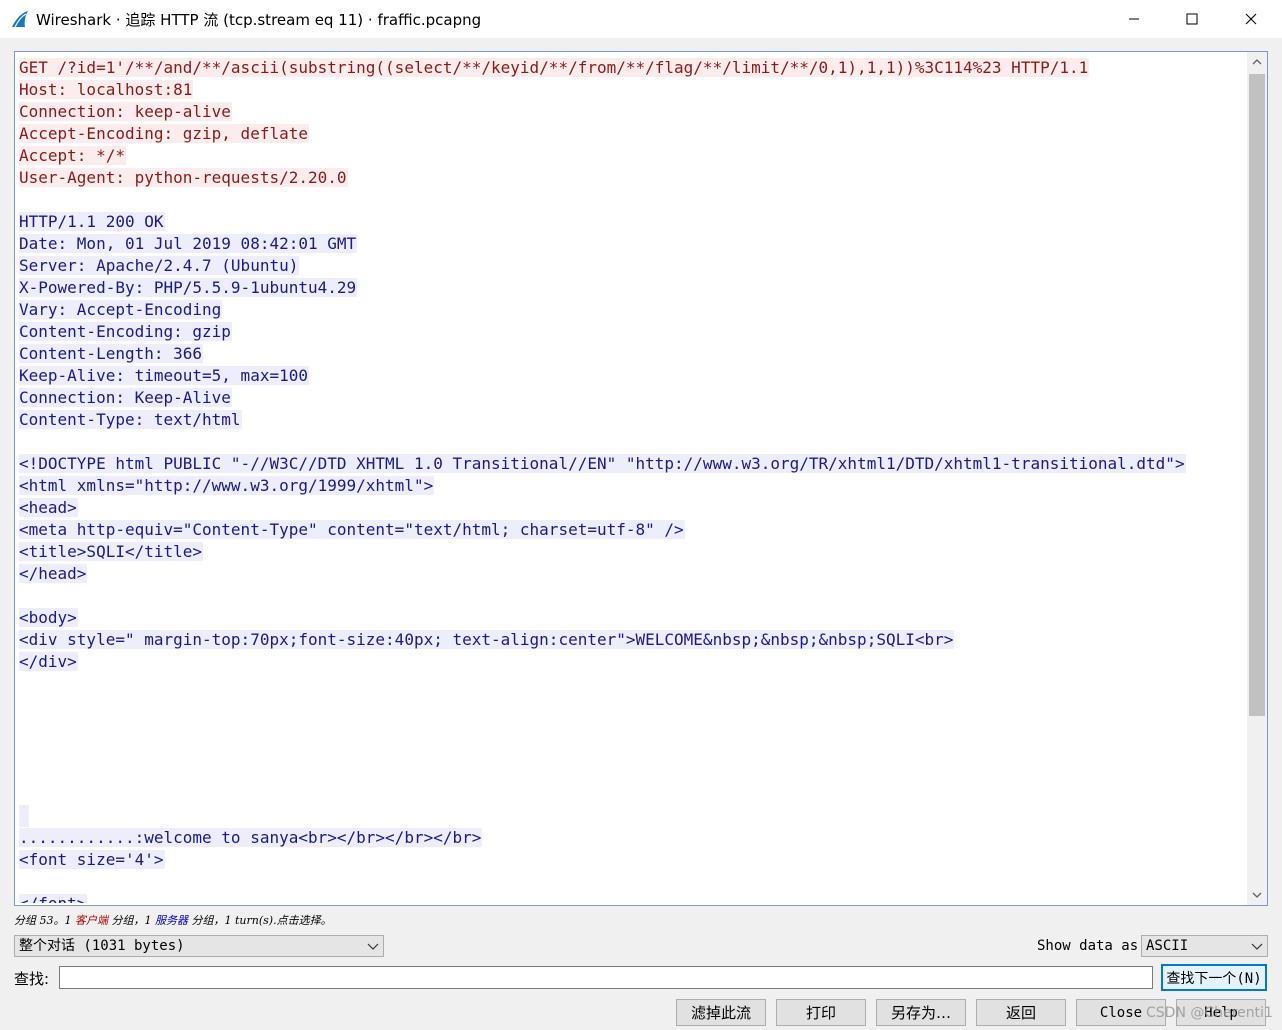  I want to click on stream-line: Keep-Alive: timeout=5, max=100, so click(633, 376).